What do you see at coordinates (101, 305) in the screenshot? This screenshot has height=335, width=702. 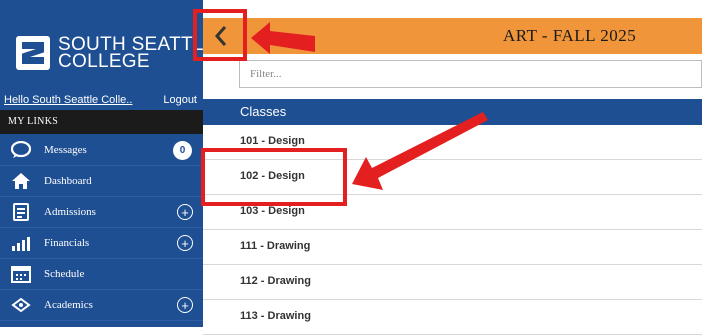 I see `sidebar-item-academics: Academics +` at bounding box center [101, 305].